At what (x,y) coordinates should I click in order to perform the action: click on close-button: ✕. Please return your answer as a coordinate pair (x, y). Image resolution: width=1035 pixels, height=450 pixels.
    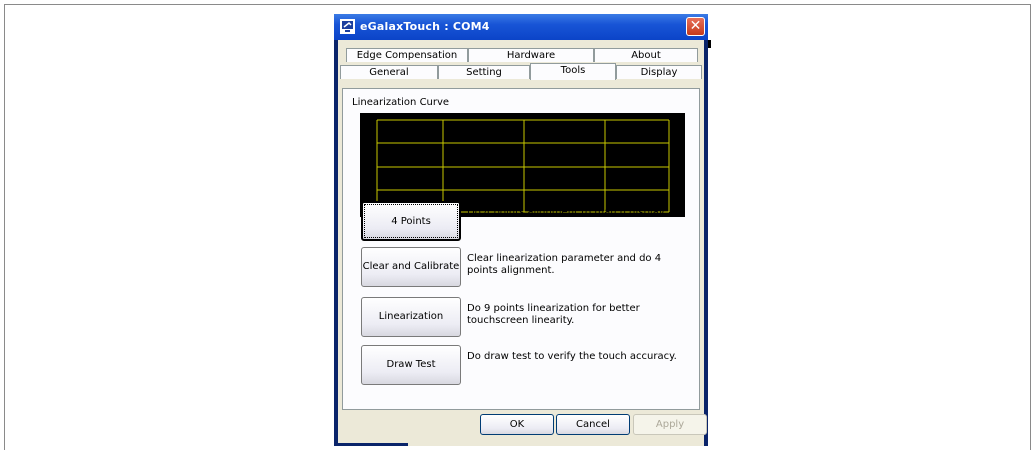
    Looking at the image, I should click on (695, 26).